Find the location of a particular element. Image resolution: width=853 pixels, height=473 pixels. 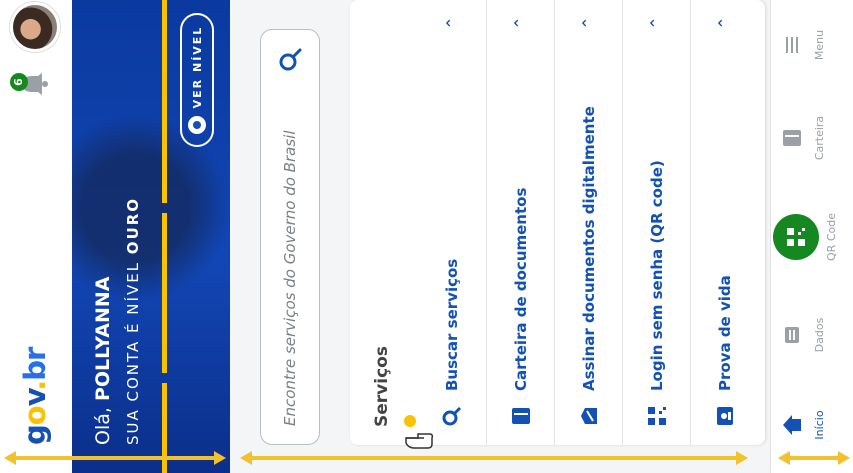

service-item-login-qr: Login sem senha (QR code) ⌃ is located at coordinates (656, 222).